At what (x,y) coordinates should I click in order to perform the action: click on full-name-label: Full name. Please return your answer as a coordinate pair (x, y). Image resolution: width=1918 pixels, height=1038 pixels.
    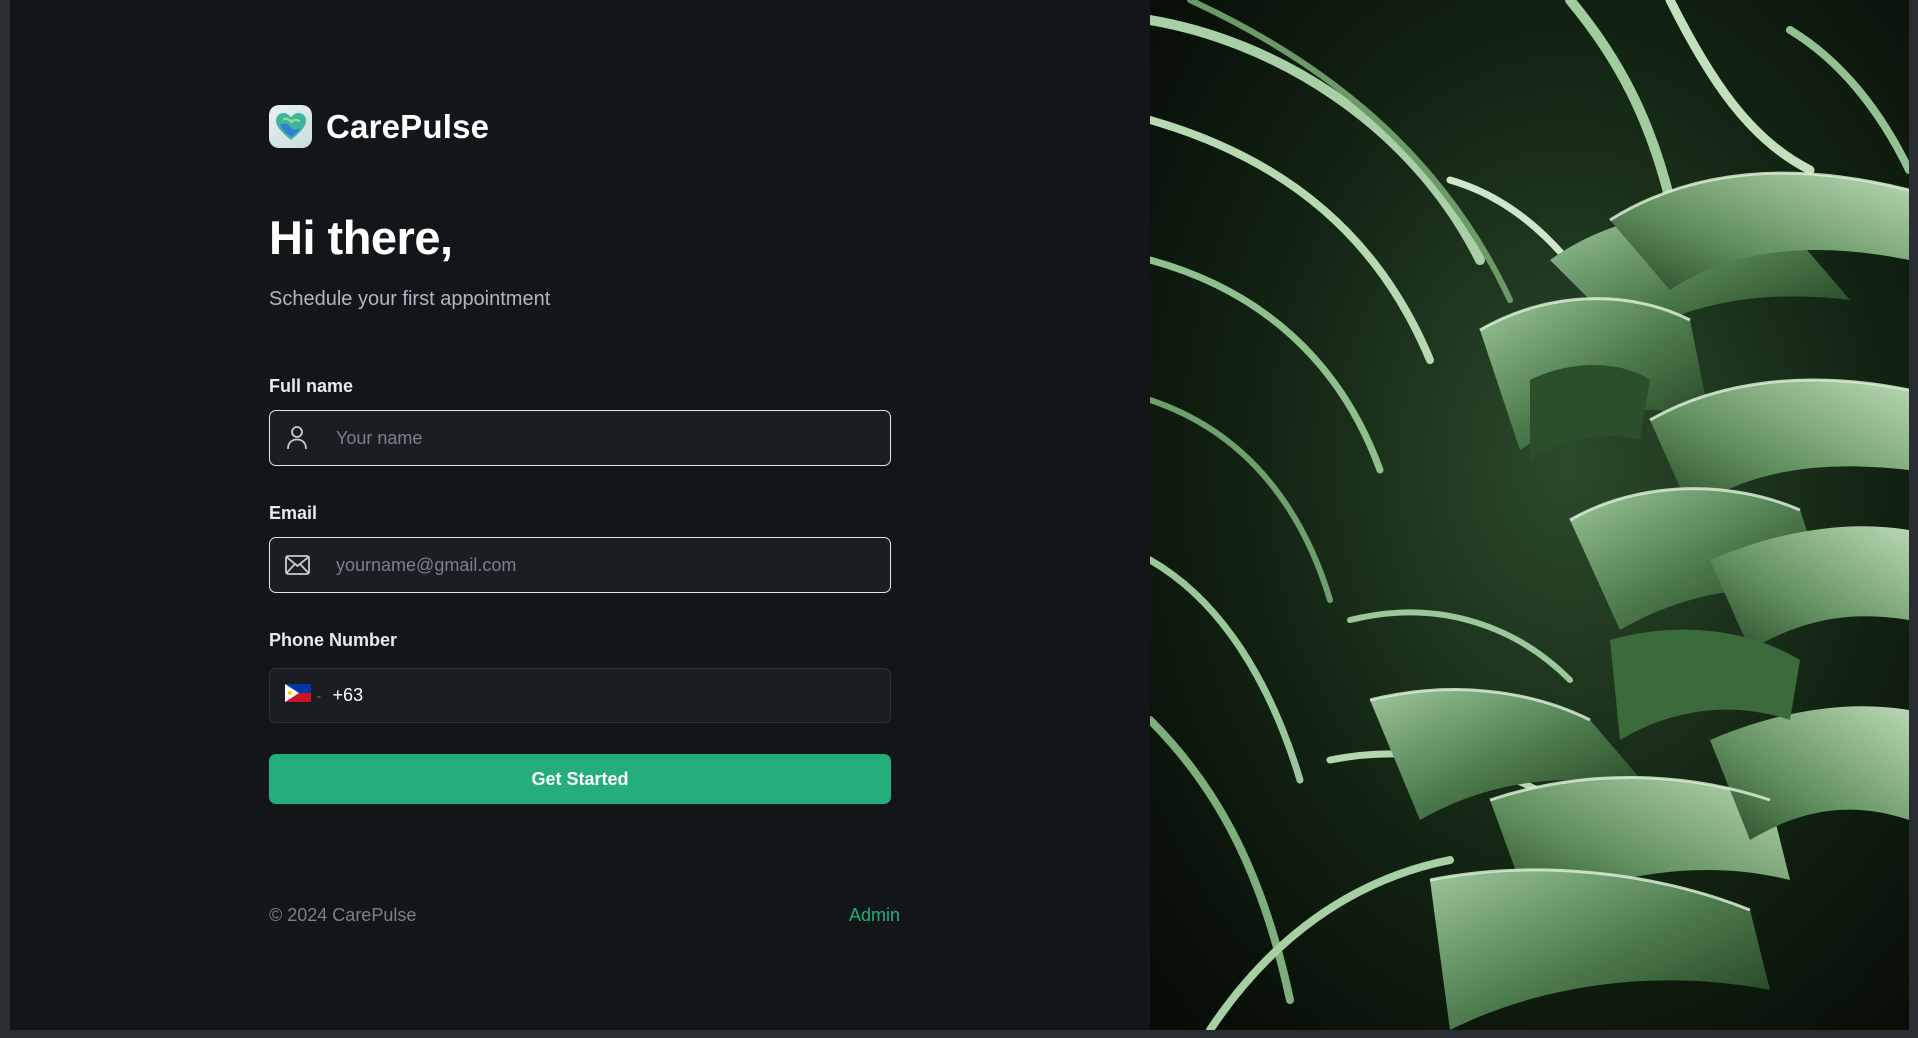
    Looking at the image, I should click on (311, 386).